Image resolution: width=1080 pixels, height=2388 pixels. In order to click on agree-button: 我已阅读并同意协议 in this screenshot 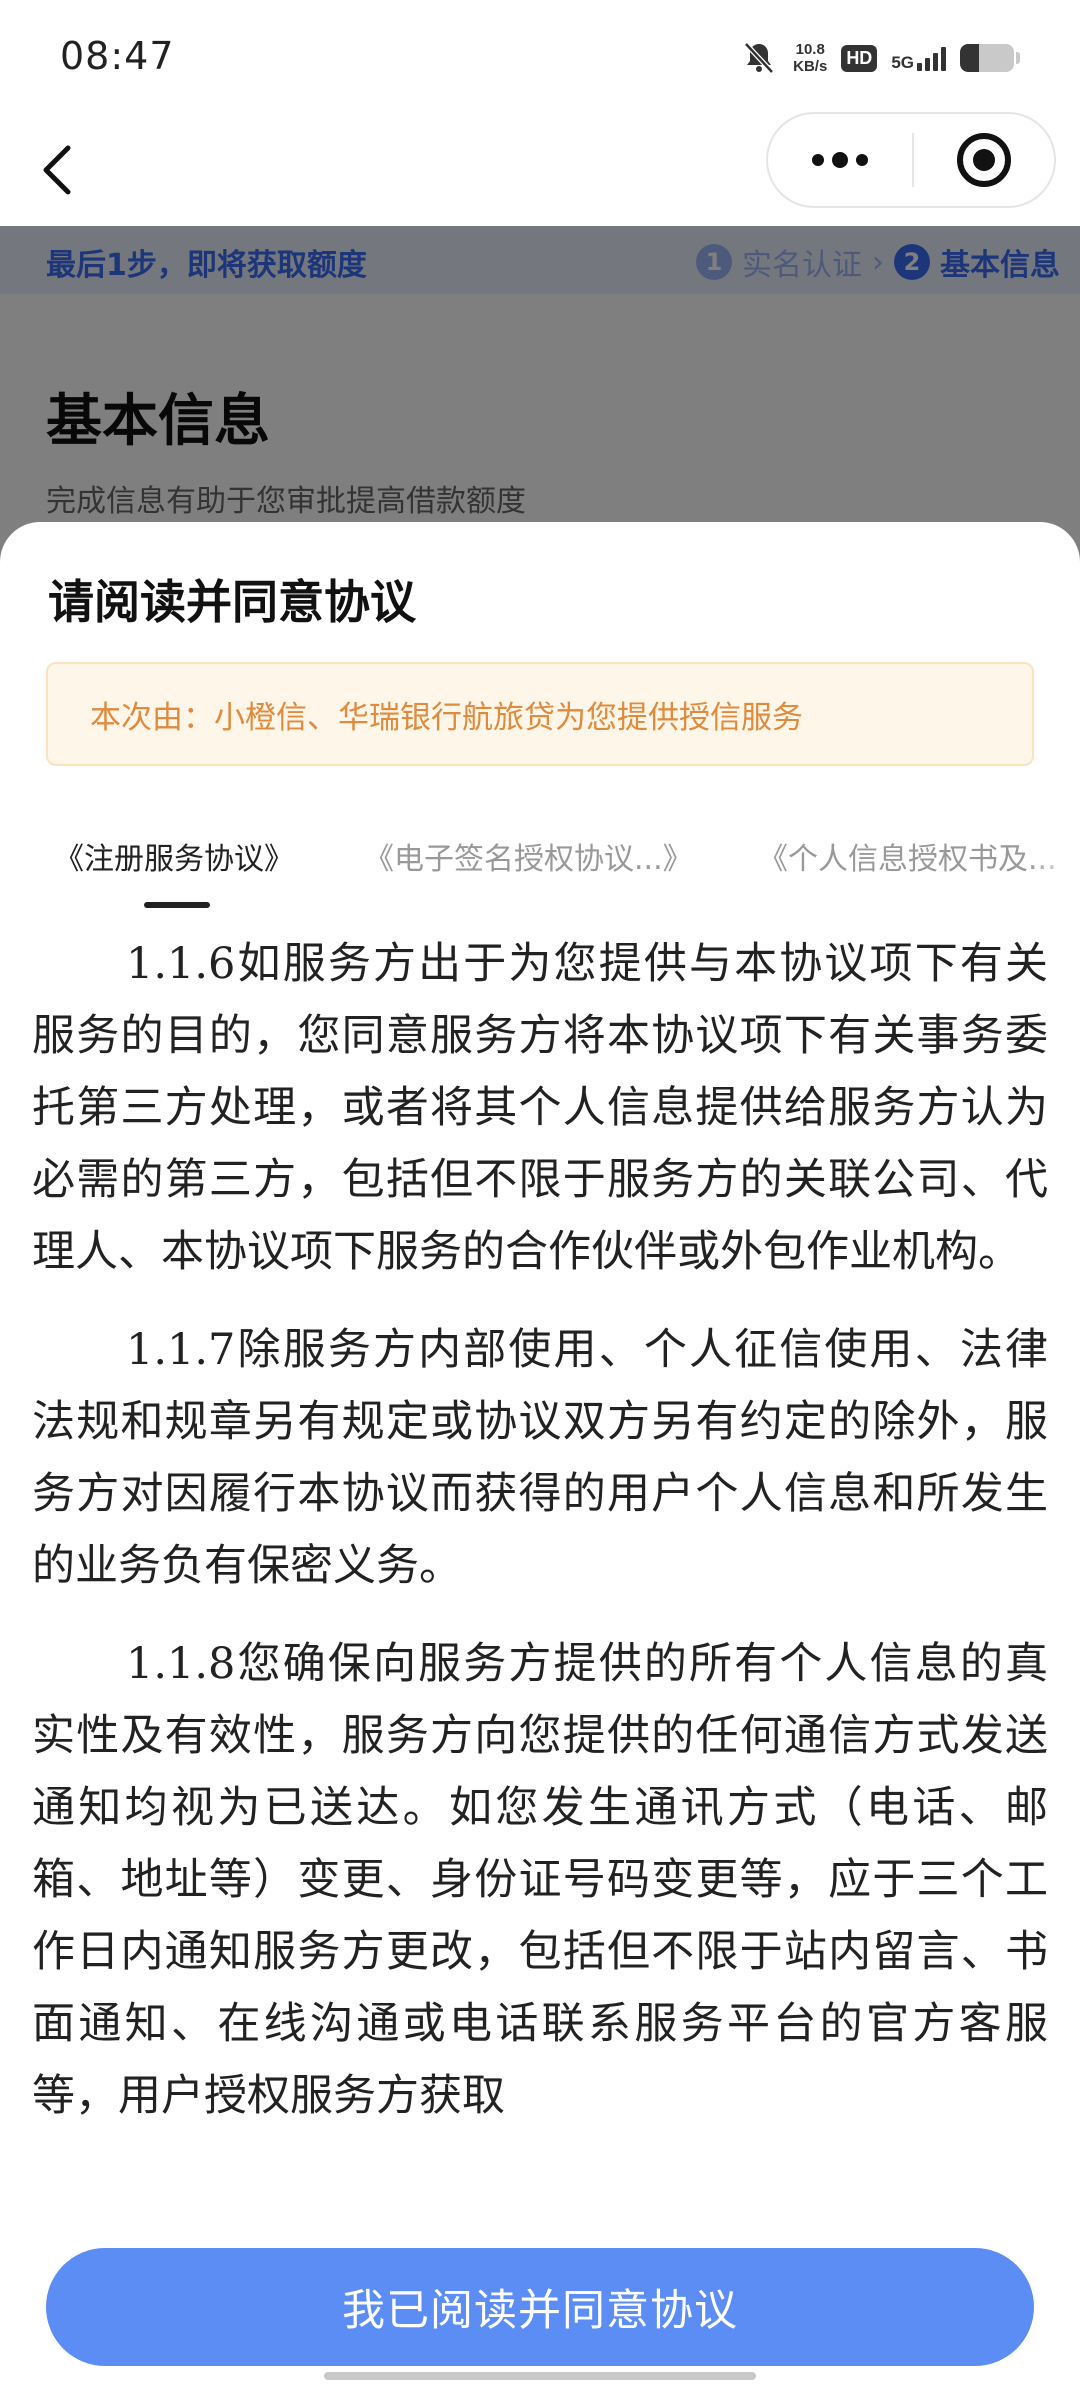, I will do `click(540, 2307)`.